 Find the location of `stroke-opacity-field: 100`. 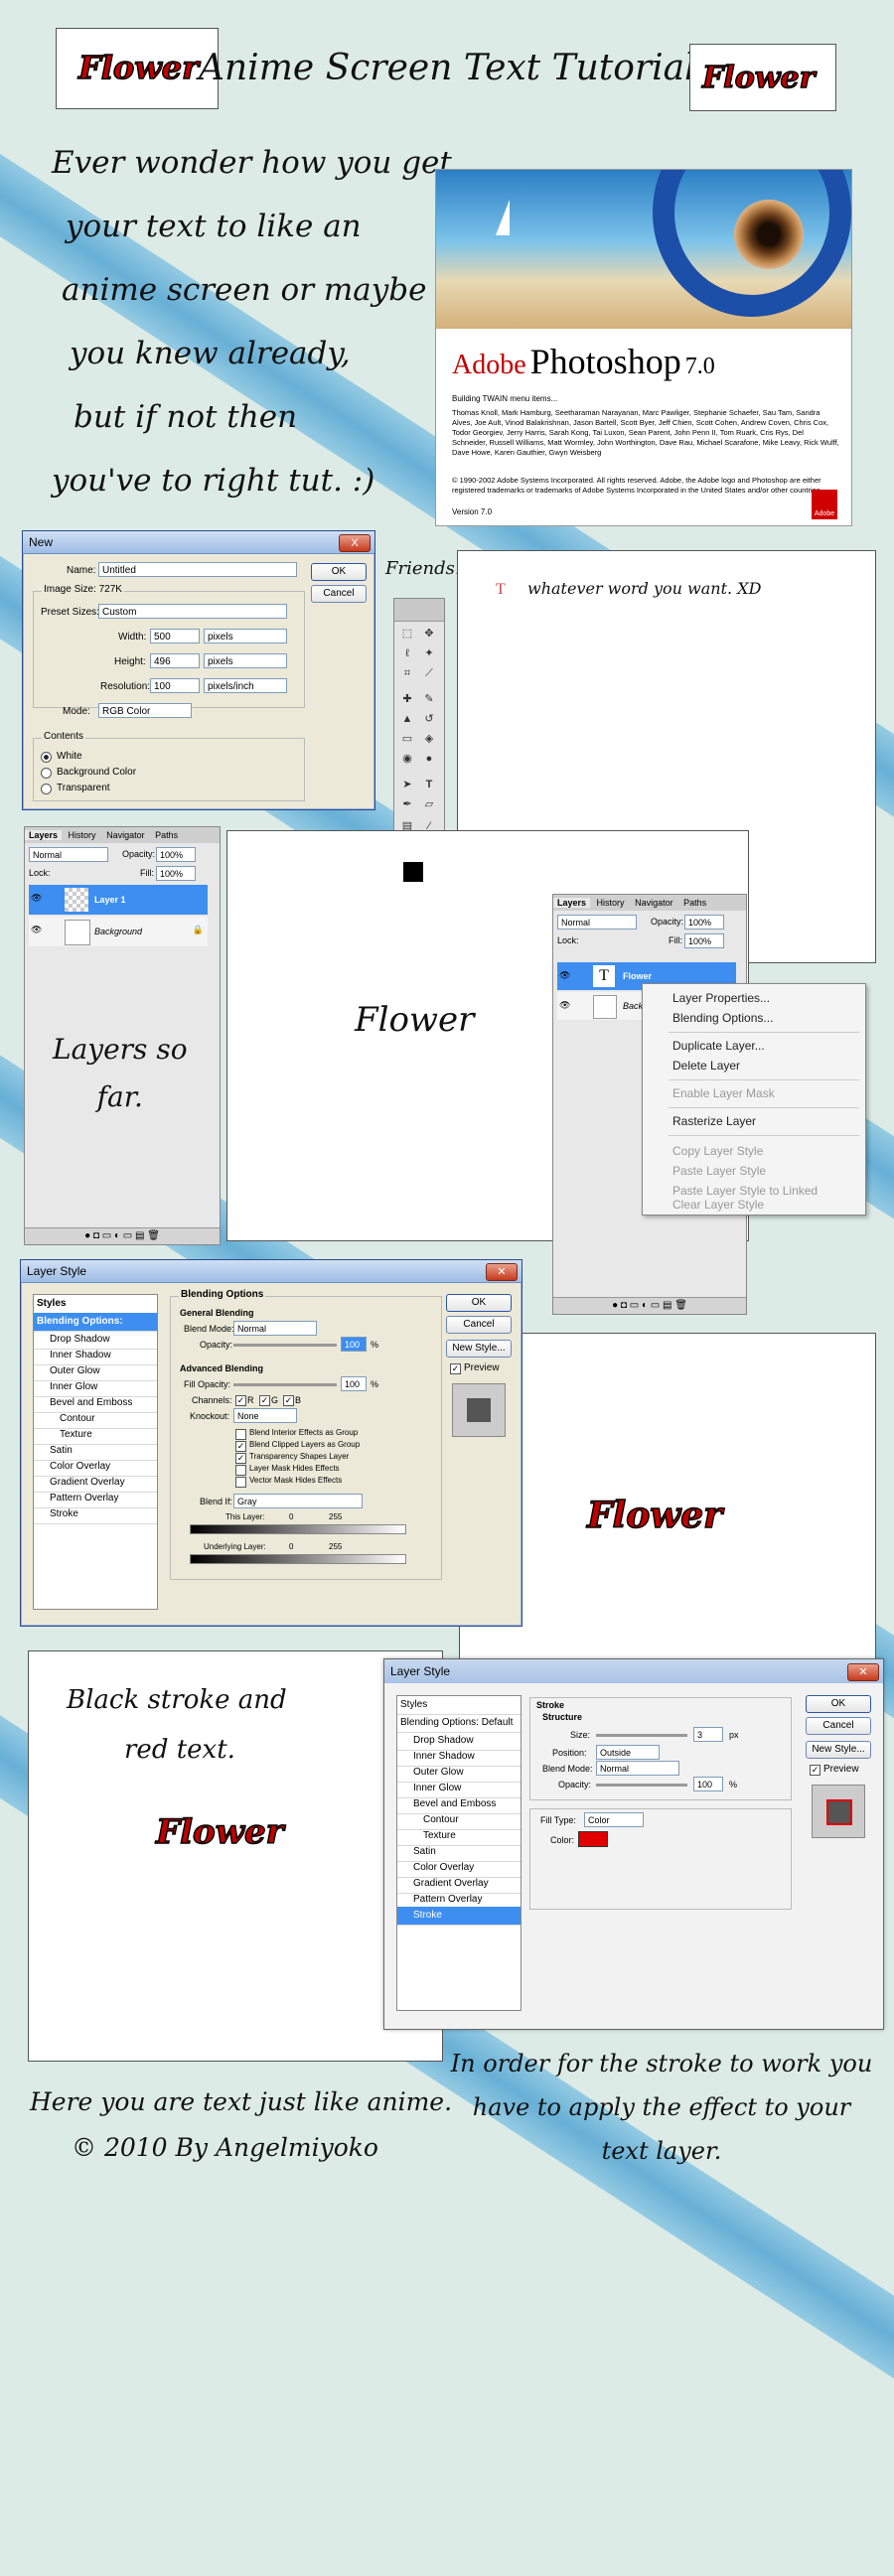

stroke-opacity-field: 100 is located at coordinates (708, 1784).